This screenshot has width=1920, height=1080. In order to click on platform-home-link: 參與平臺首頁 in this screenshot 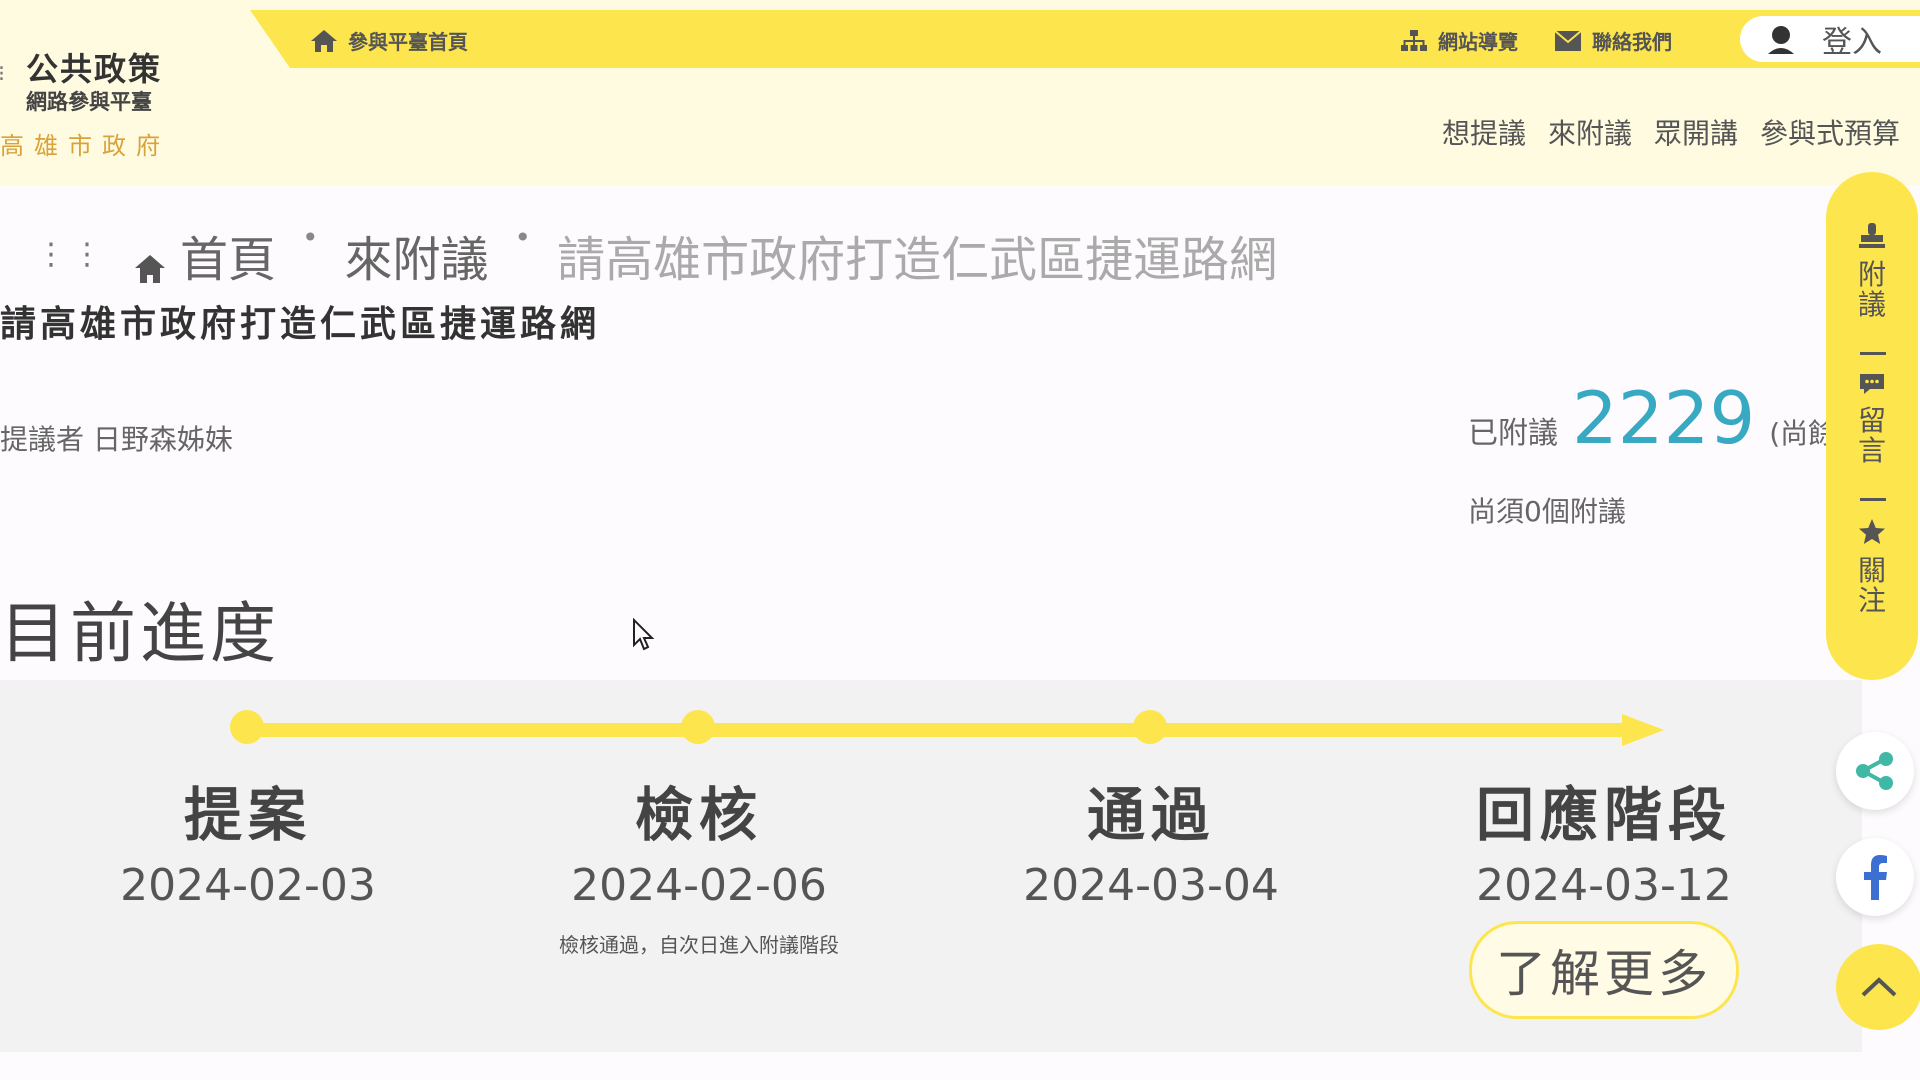, I will do `click(389, 40)`.